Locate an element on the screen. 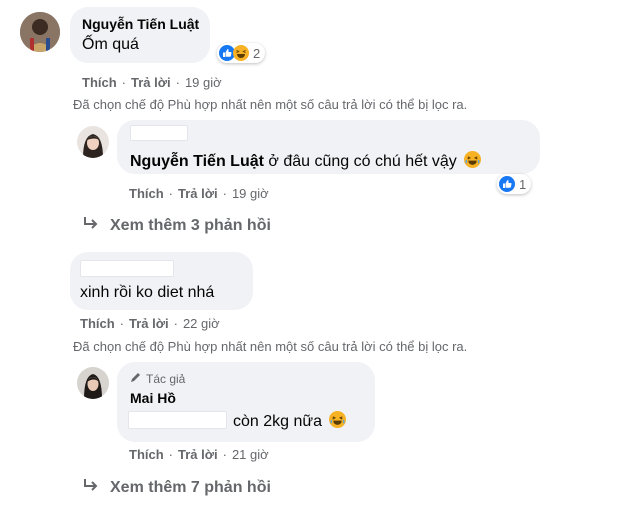 The image size is (620, 506). reply-author-2: Mai Hồ is located at coordinates (153, 398).